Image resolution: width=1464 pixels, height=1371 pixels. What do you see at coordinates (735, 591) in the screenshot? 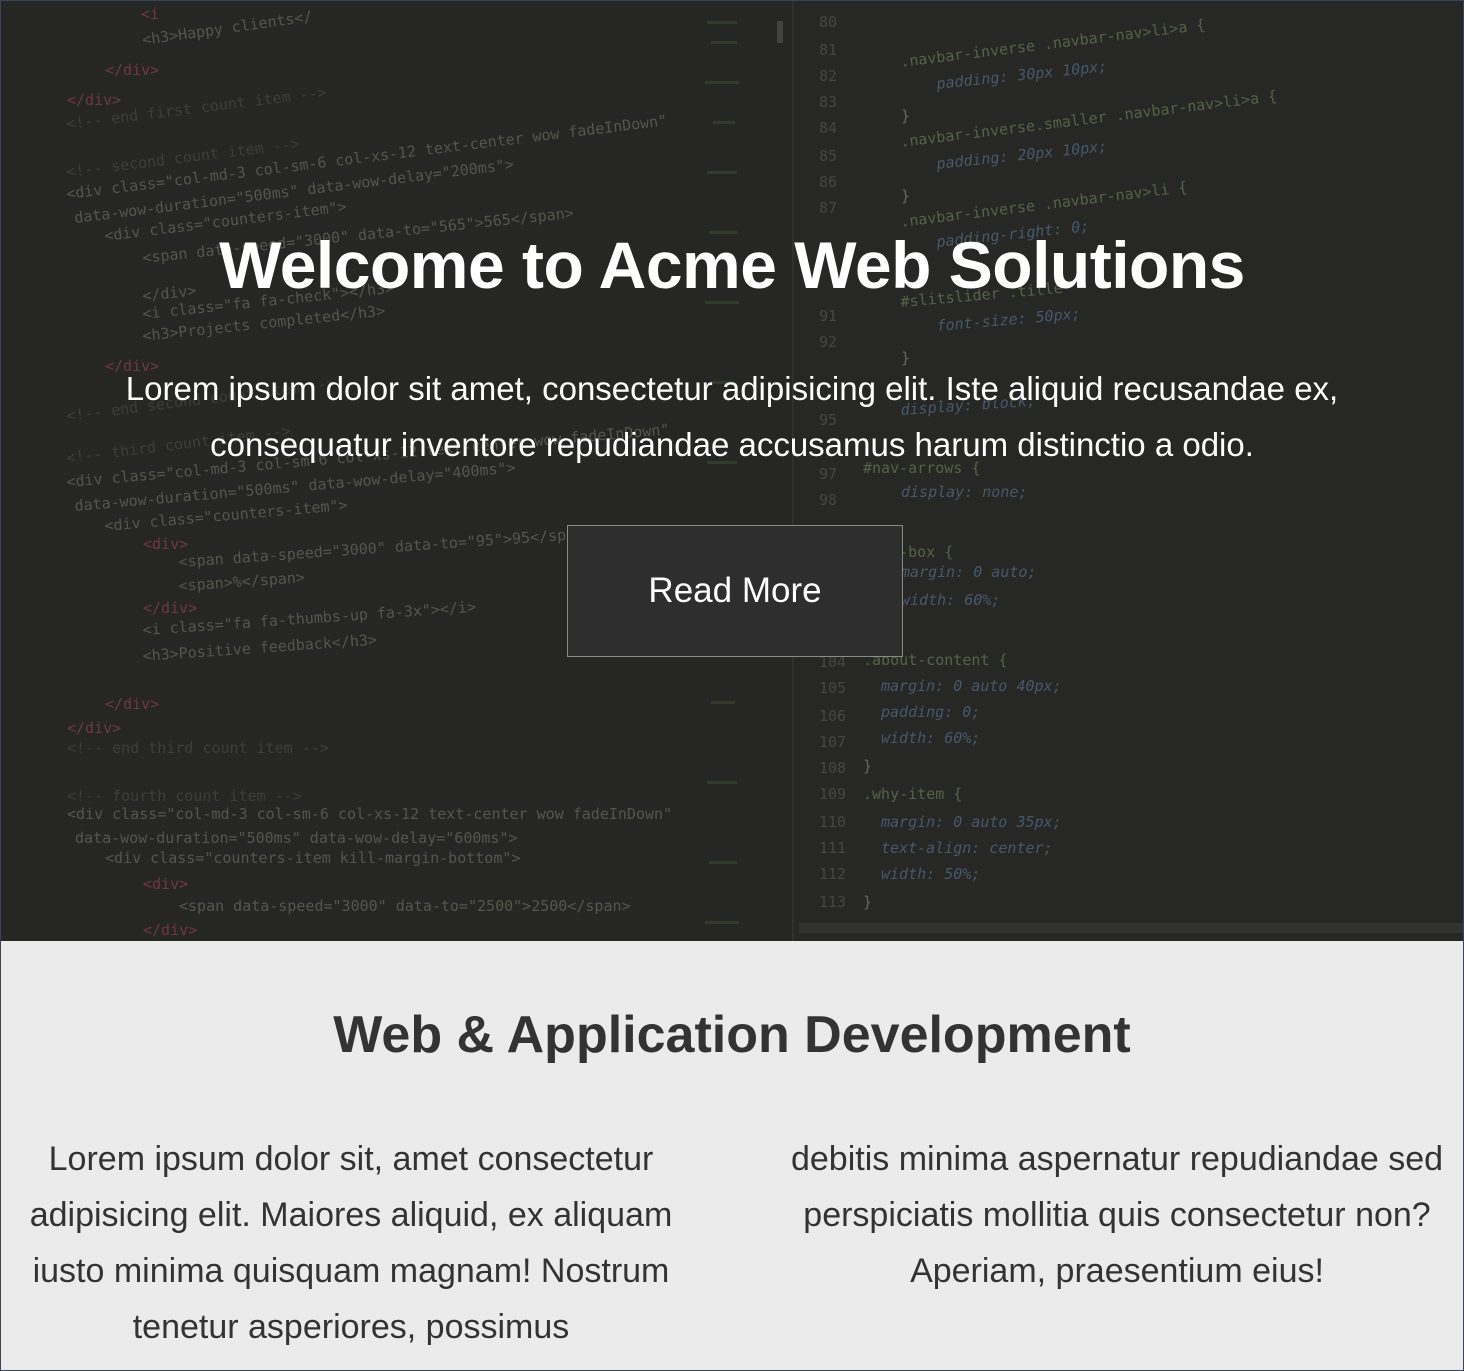
I see `read-more-button: Read More` at bounding box center [735, 591].